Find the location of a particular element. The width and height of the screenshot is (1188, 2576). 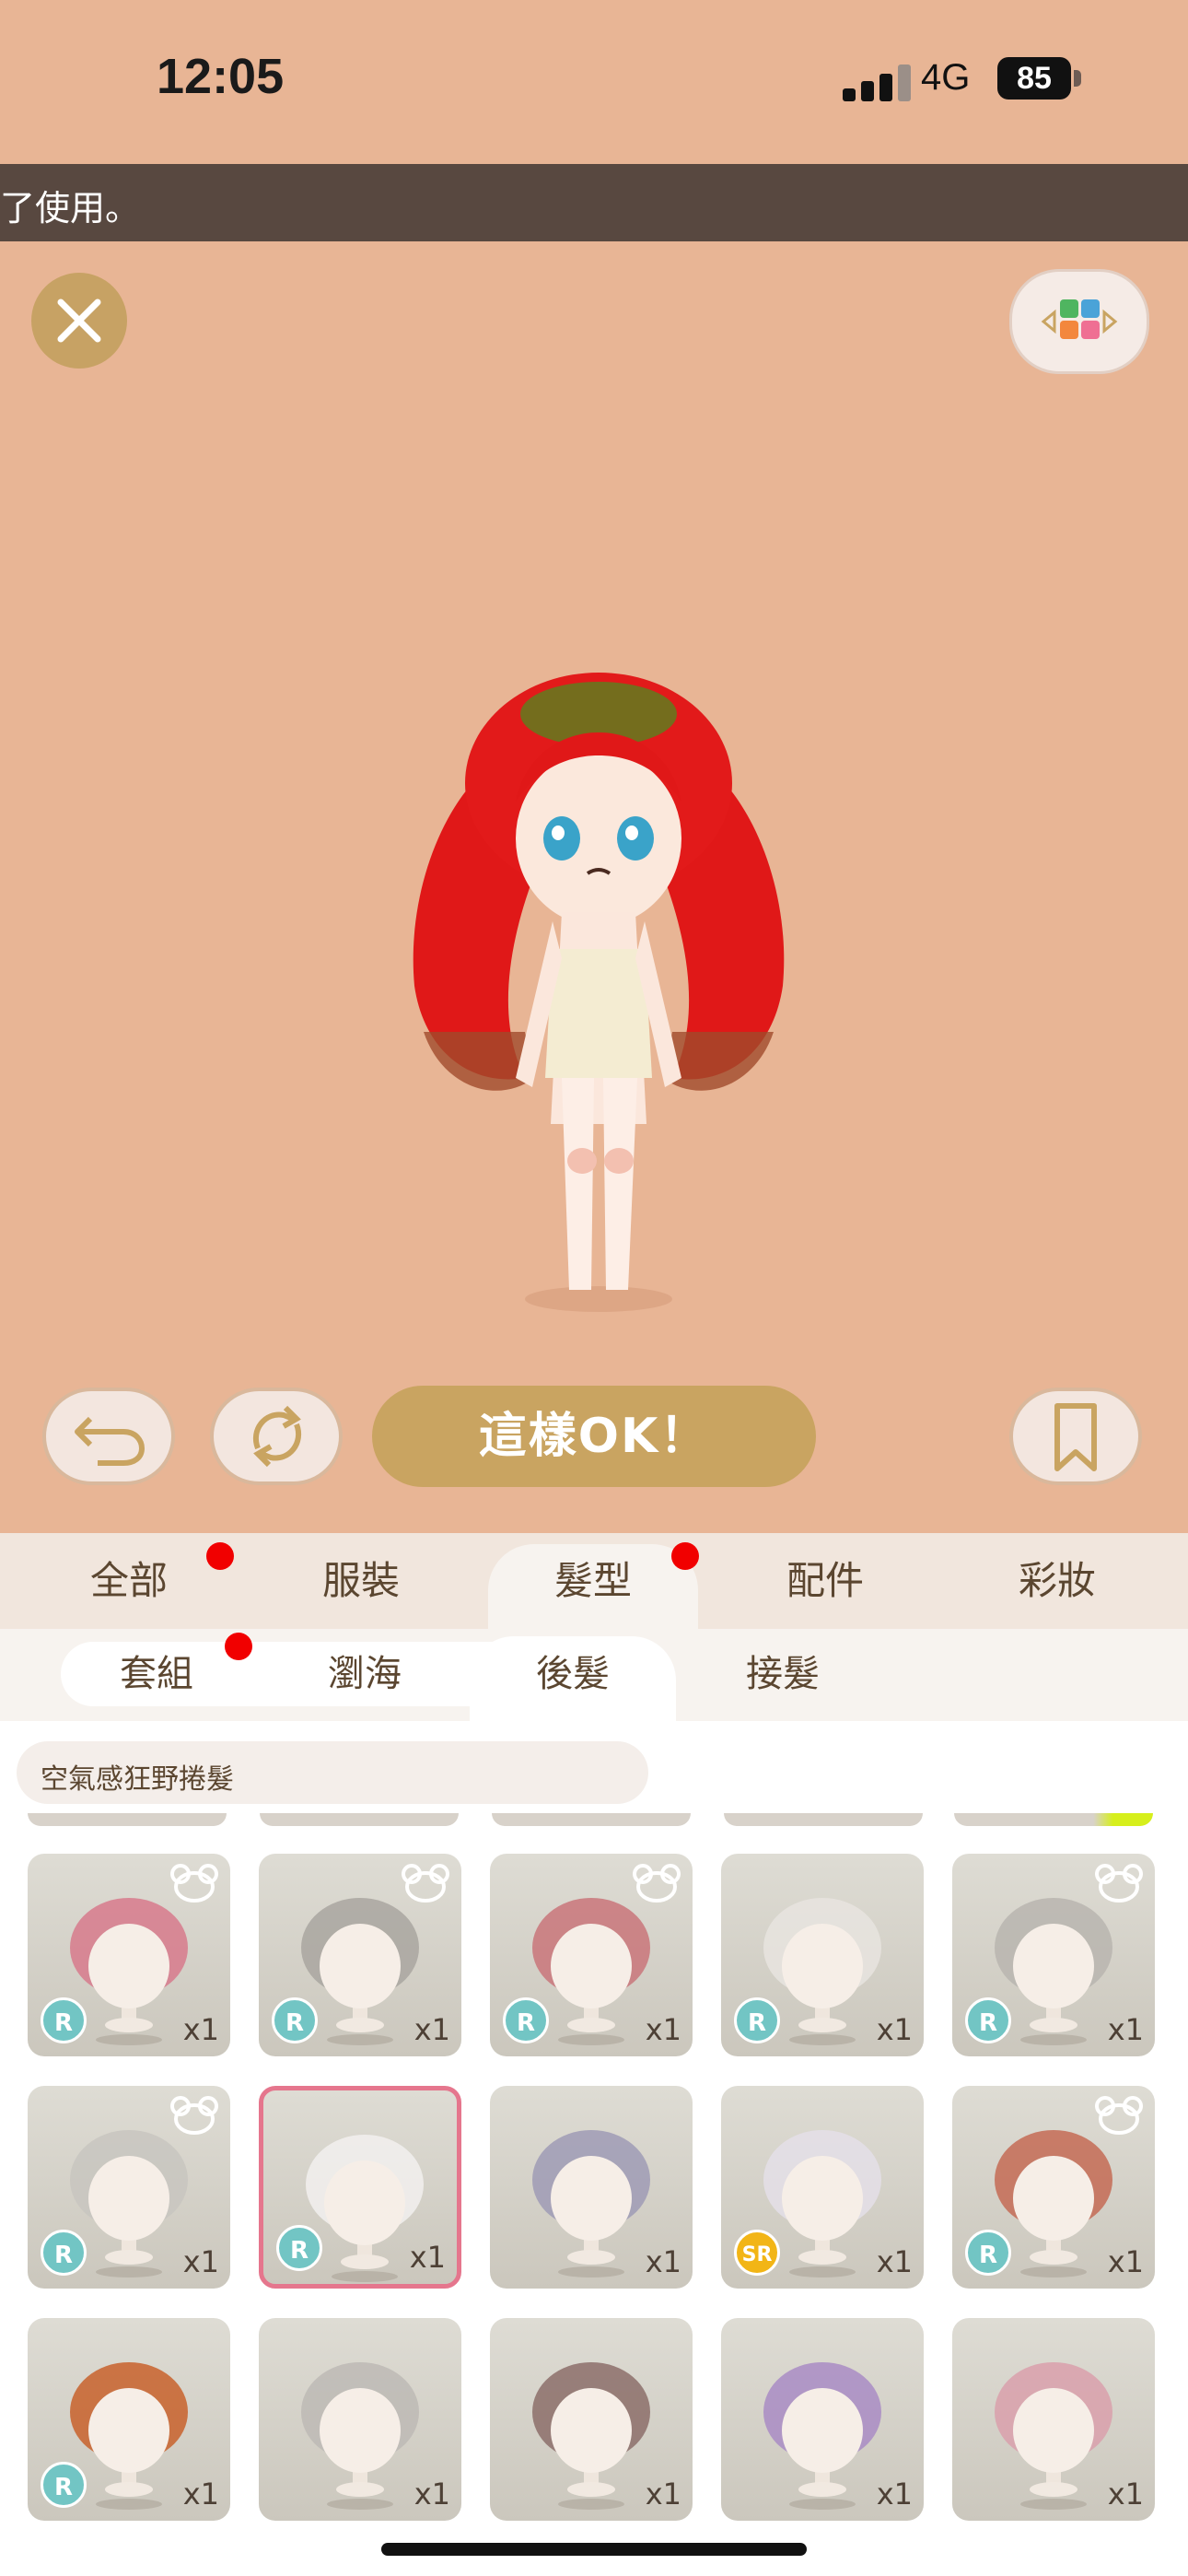

hair-item-card: SR x1 is located at coordinates (822, 2187).